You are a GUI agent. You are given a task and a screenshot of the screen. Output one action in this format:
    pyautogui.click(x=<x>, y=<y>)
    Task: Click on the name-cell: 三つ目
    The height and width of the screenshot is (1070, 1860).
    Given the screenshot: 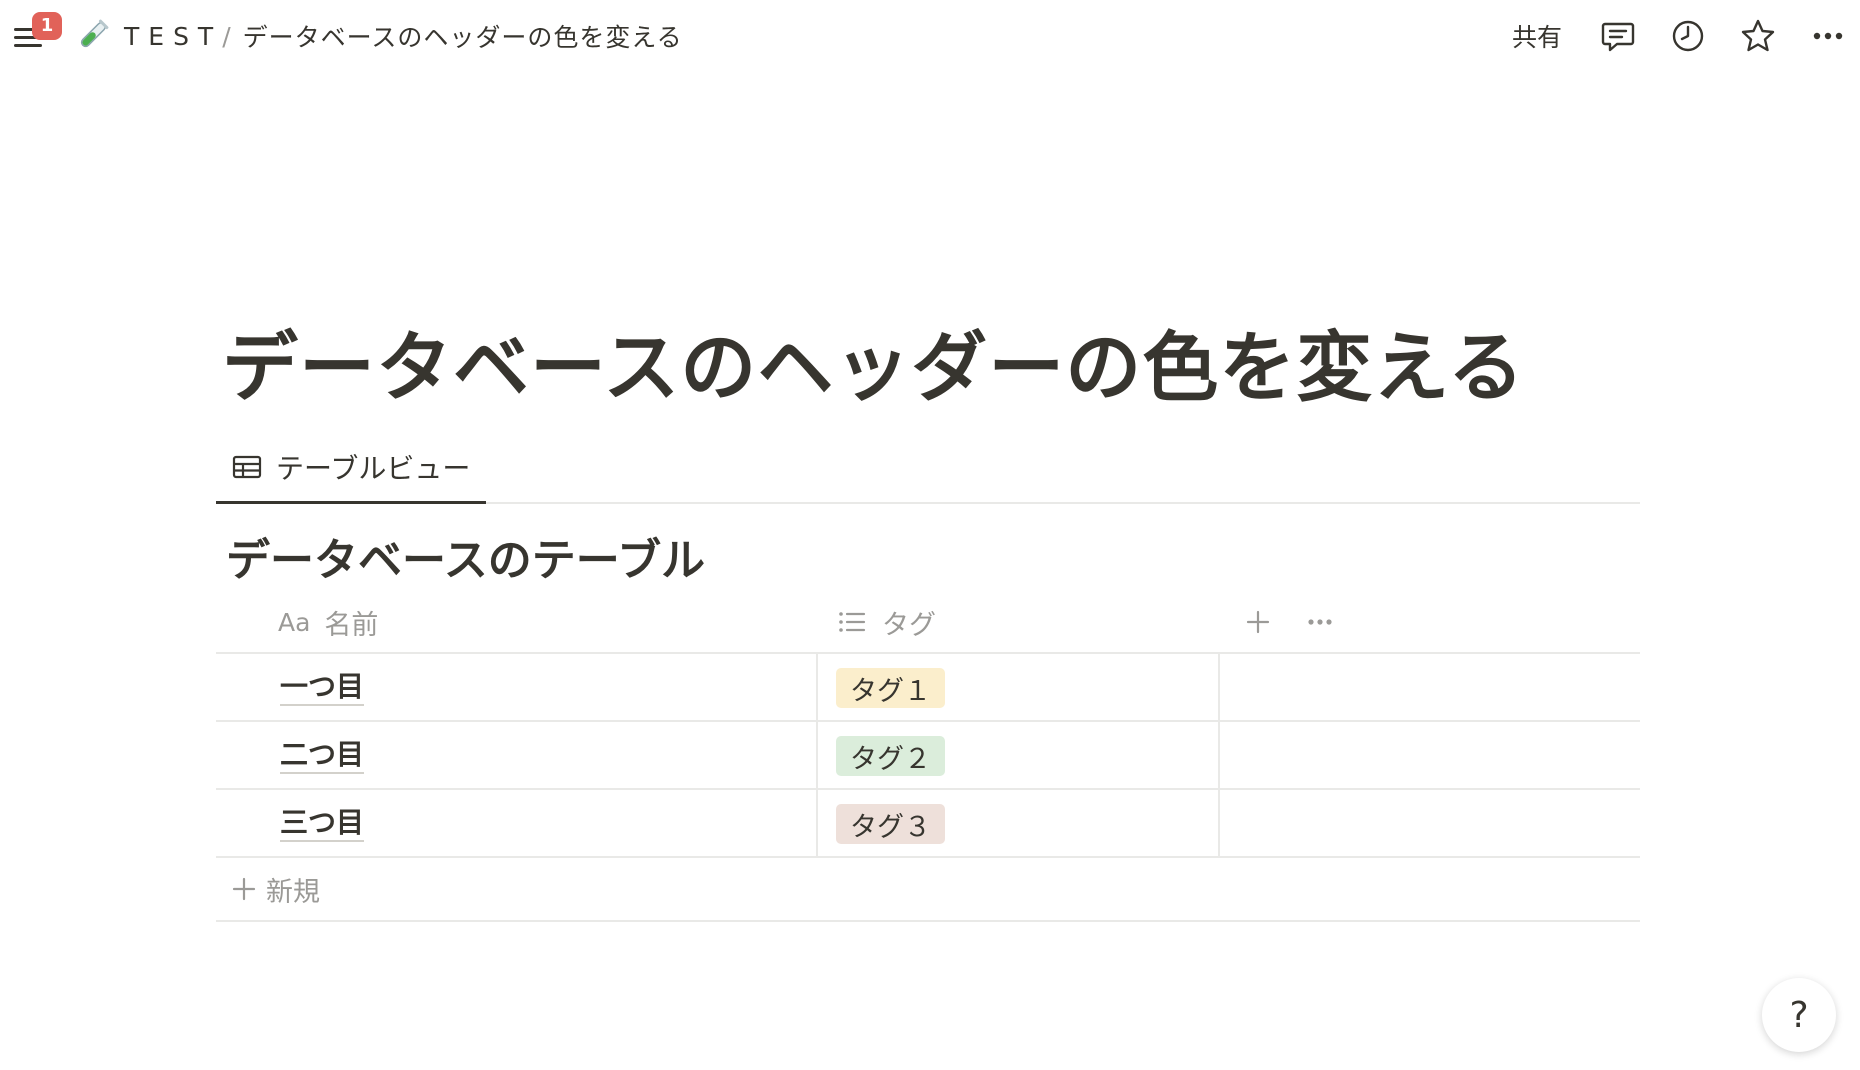 What is the action you would take?
    pyautogui.click(x=517, y=824)
    